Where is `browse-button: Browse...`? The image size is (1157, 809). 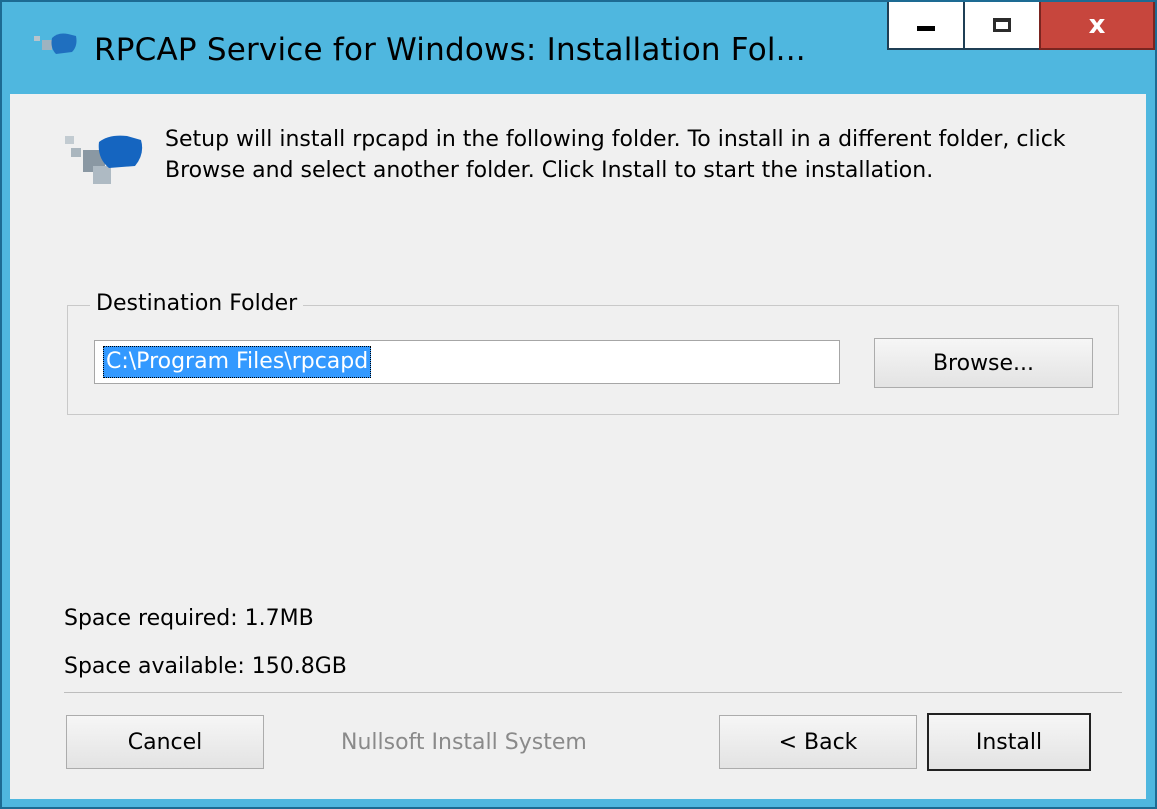
browse-button: Browse... is located at coordinates (983, 363).